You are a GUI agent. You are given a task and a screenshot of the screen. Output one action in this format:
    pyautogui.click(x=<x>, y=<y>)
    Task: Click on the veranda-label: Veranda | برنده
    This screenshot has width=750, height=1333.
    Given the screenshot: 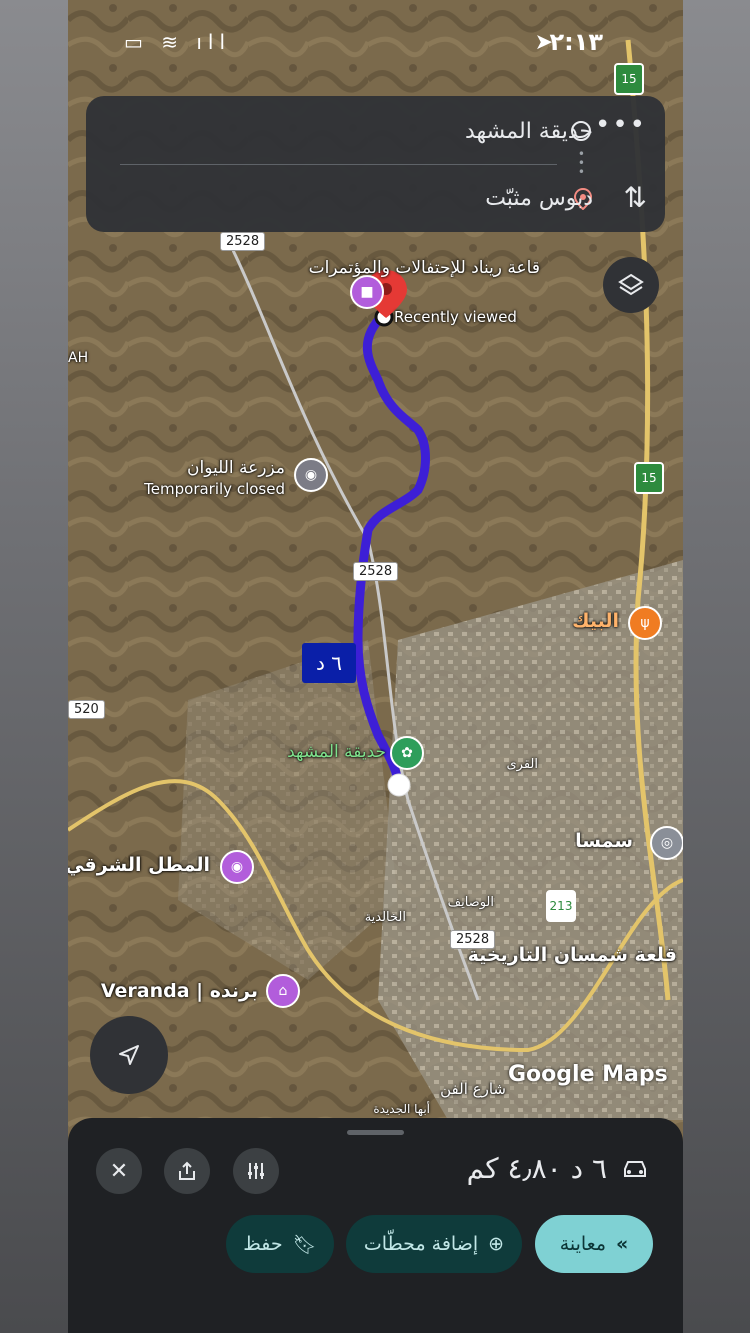 What is the action you would take?
    pyautogui.click(x=179, y=991)
    